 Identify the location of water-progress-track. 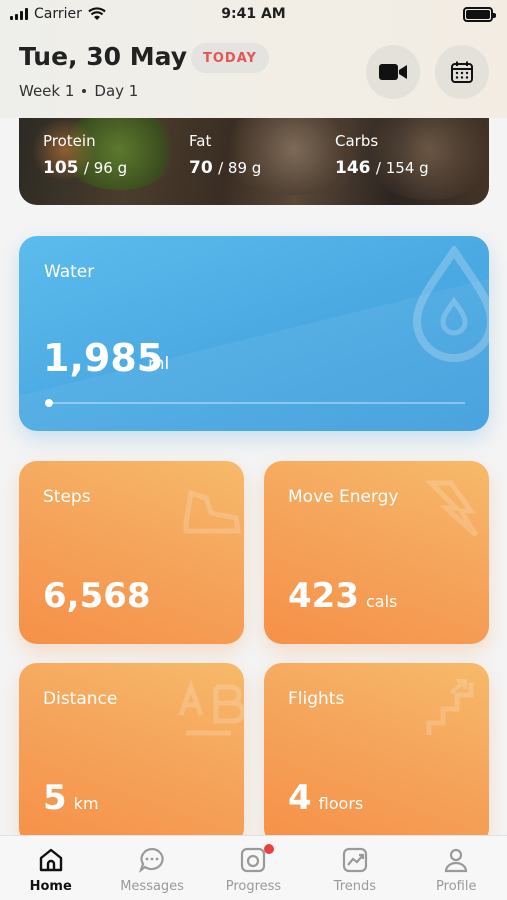
(255, 403).